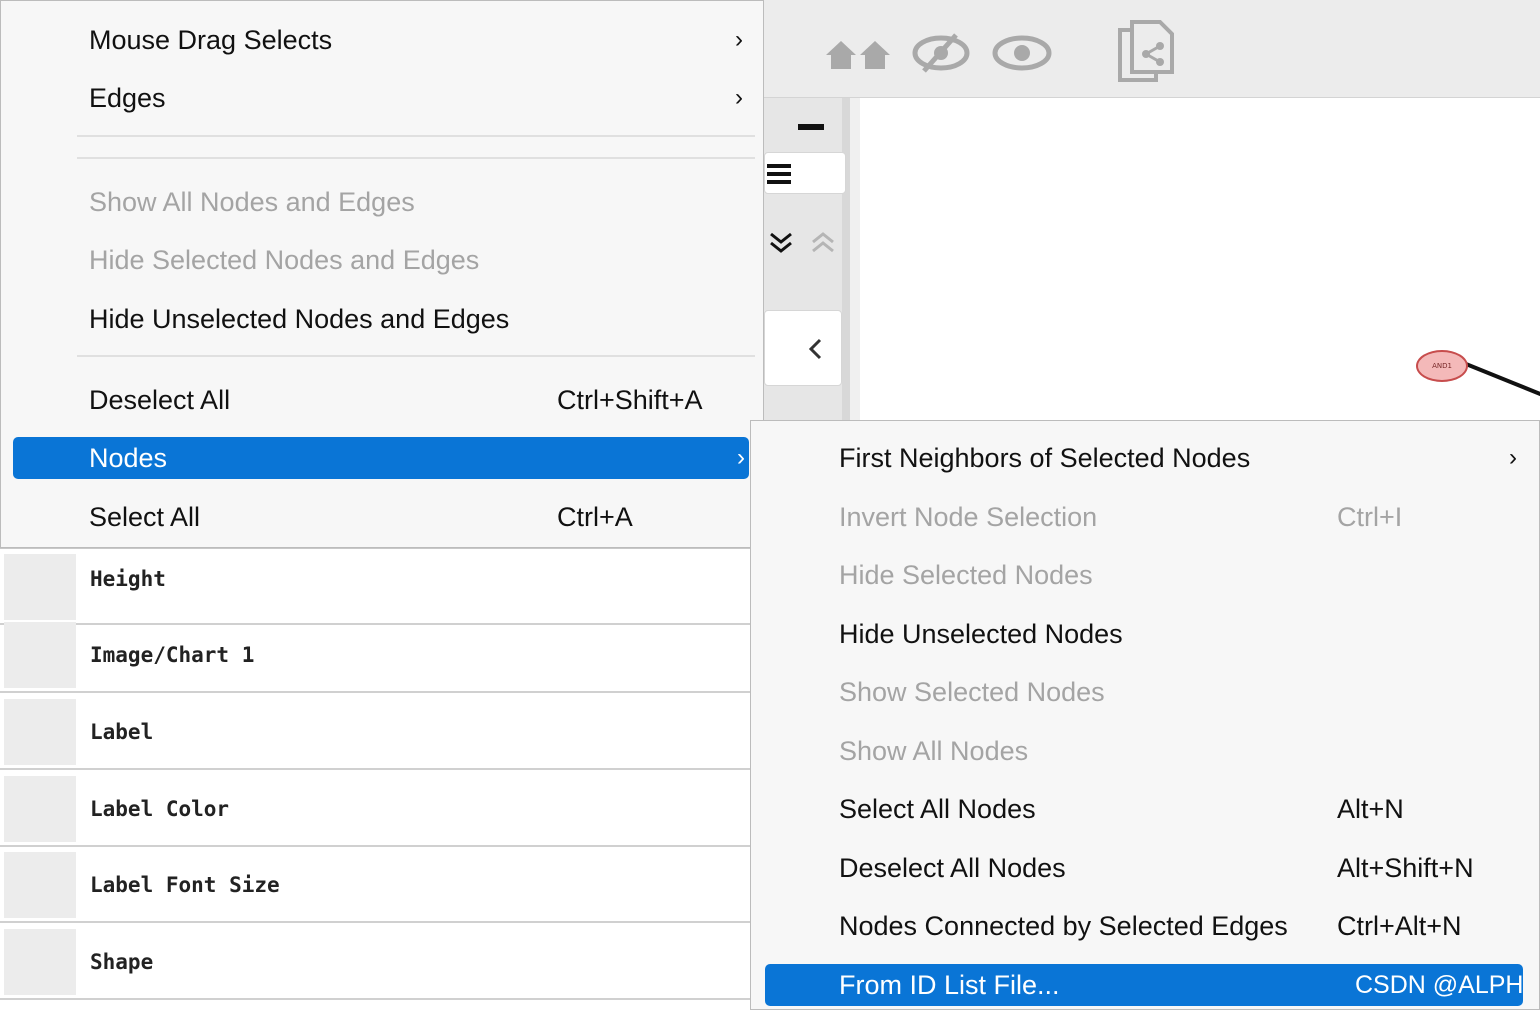 This screenshot has width=1540, height=1010. What do you see at coordinates (1145, 575) in the screenshot?
I see `menu-item-hide-selected-nodes: Hide Selected Nodes` at bounding box center [1145, 575].